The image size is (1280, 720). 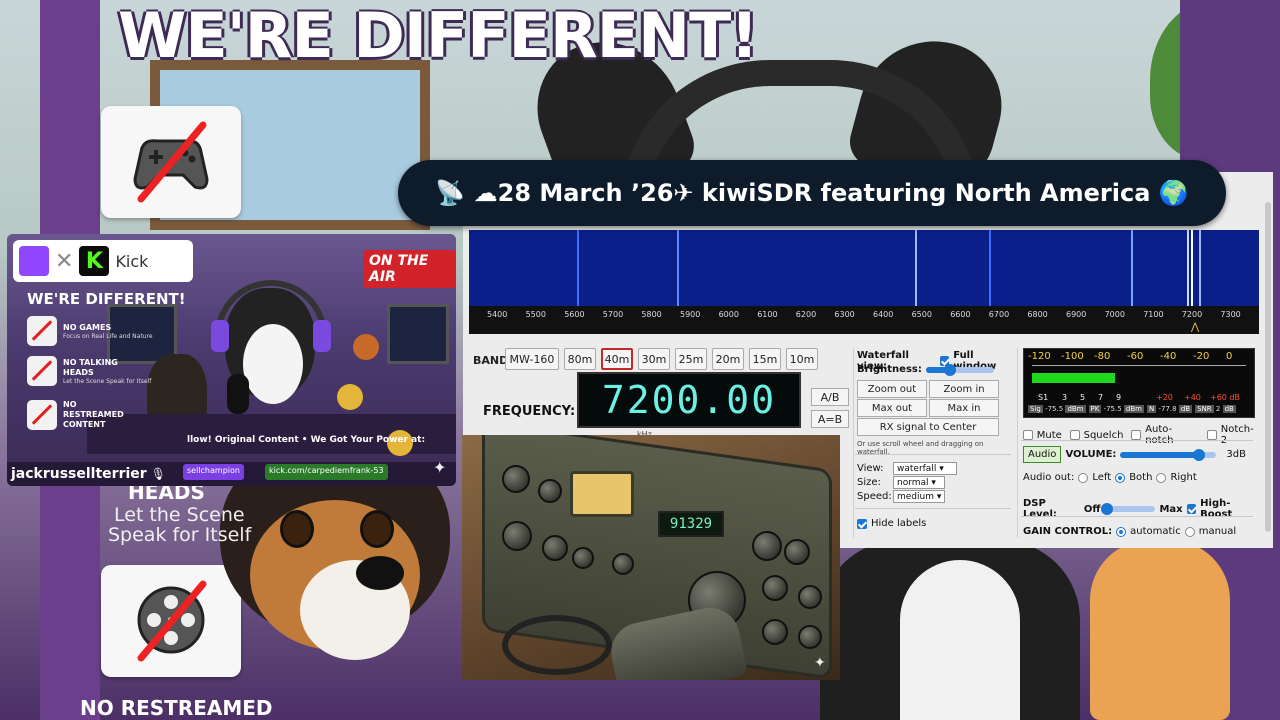 What do you see at coordinates (960, 314) in the screenshot?
I see `scale-tick-label: 6600` at bounding box center [960, 314].